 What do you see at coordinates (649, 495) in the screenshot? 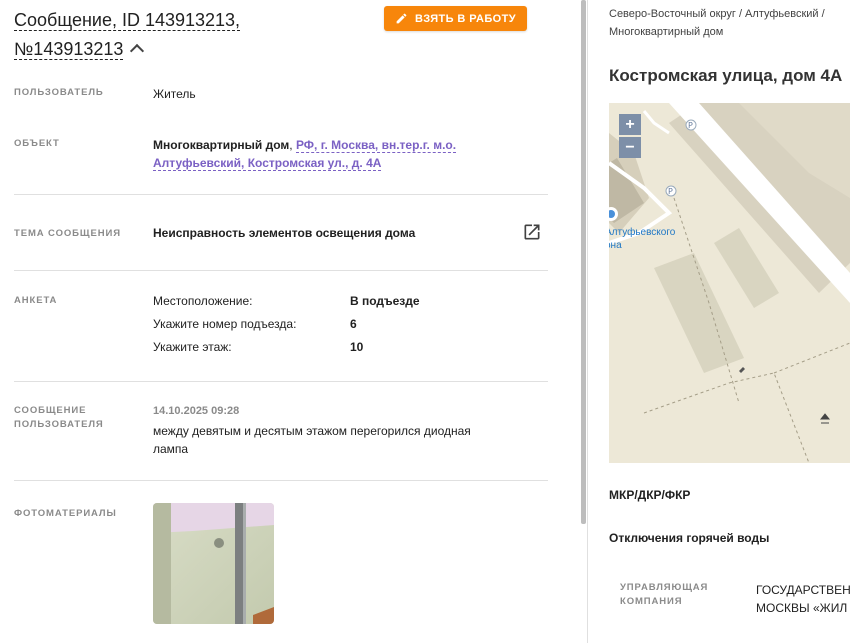
I see `section-mkr: МКР/ДКР/ФКР` at bounding box center [649, 495].